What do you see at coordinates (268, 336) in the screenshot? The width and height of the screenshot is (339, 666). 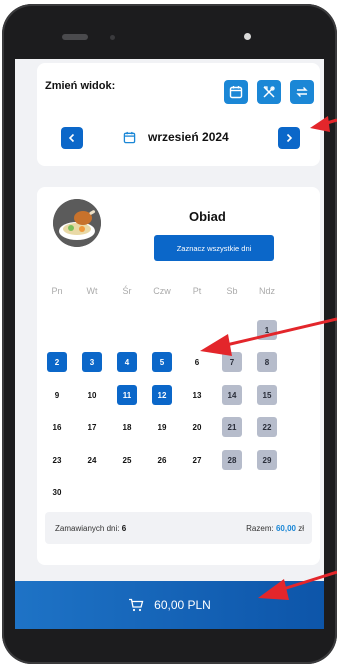 I see `arrow-to-days` at bounding box center [268, 336].